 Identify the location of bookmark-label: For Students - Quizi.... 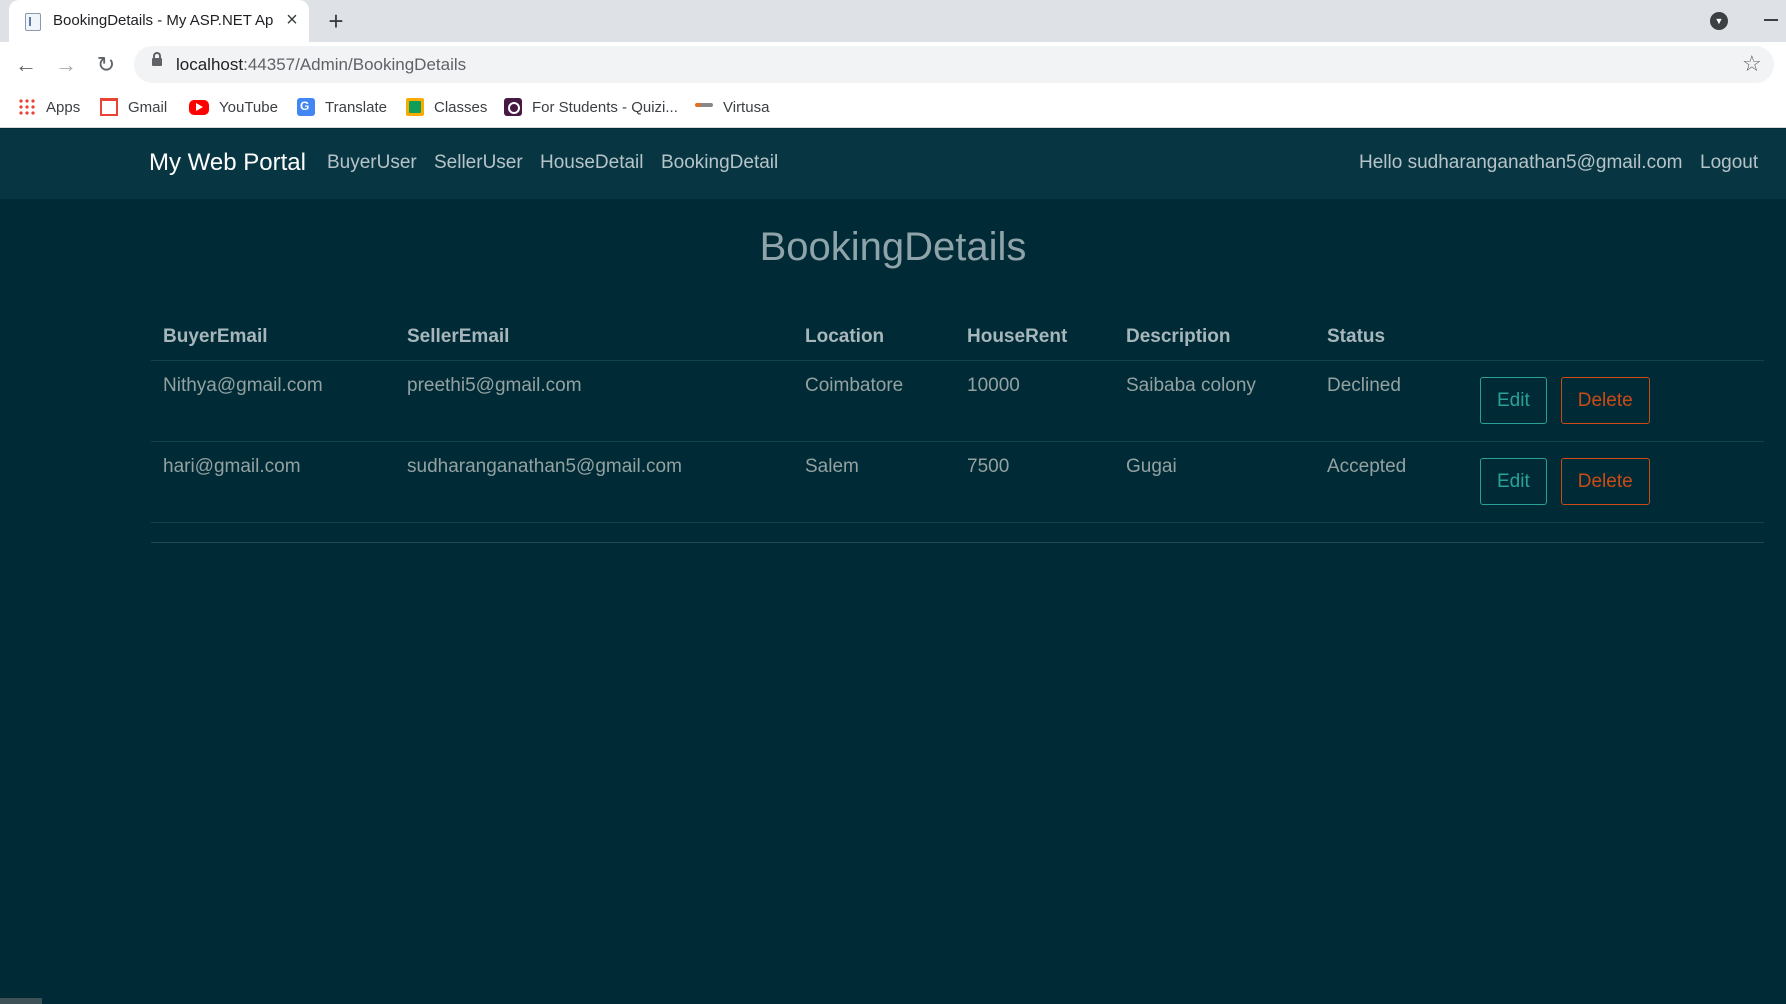
(605, 107).